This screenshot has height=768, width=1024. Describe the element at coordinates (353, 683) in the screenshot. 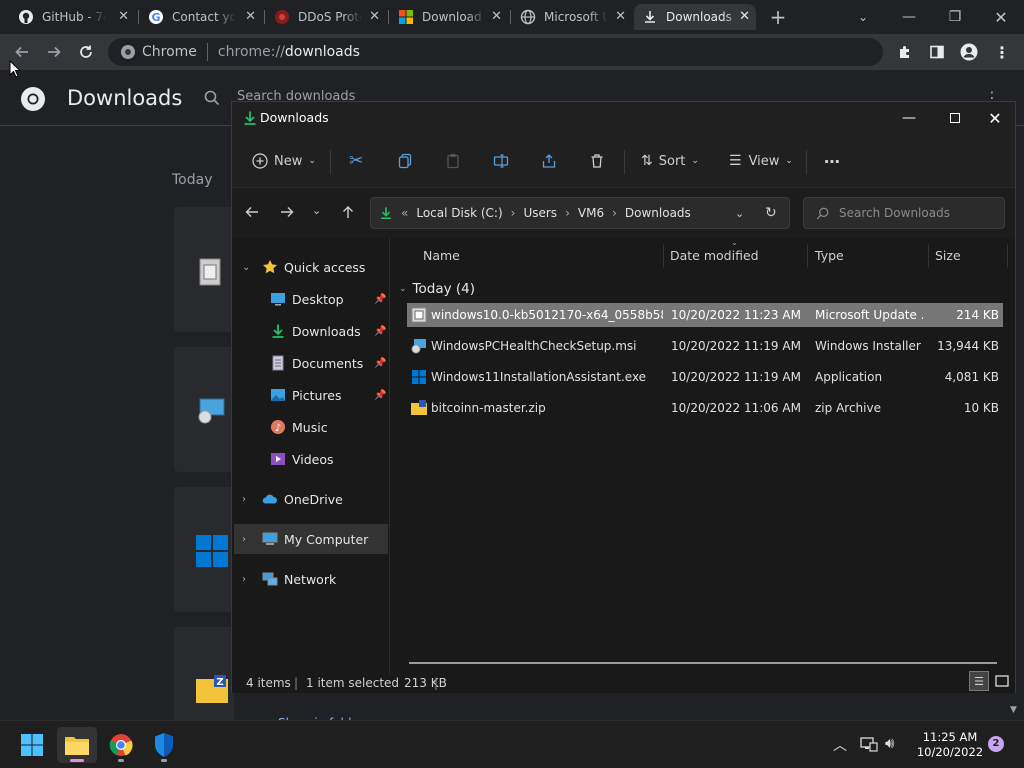

I see `selection-count: 1 item selected` at that location.